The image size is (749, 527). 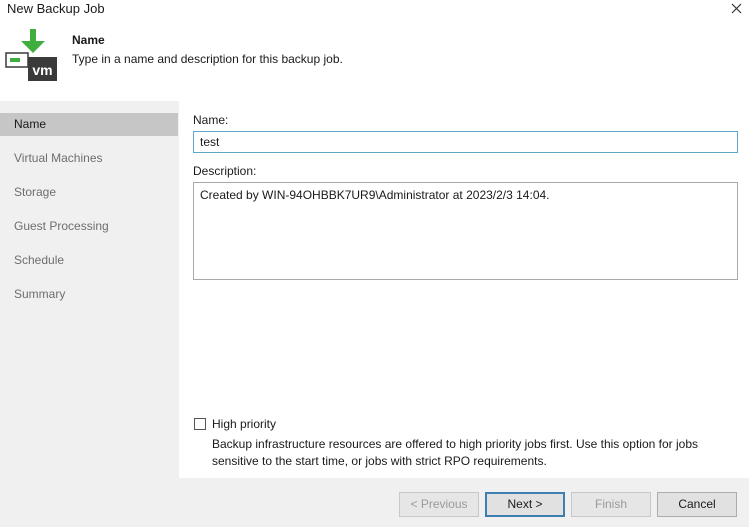 I want to click on finish-button: Finish, so click(x=611, y=504).